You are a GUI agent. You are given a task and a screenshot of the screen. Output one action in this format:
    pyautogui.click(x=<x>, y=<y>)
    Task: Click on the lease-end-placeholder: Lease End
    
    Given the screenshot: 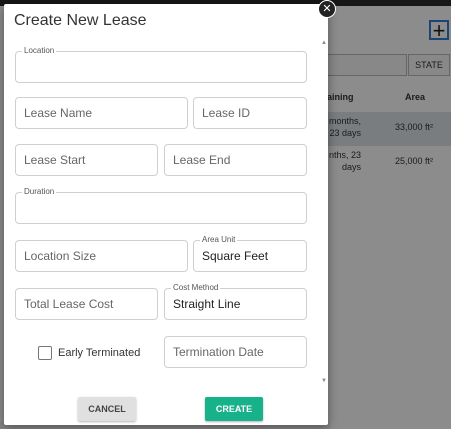 What is the action you would take?
    pyautogui.click(x=202, y=160)
    